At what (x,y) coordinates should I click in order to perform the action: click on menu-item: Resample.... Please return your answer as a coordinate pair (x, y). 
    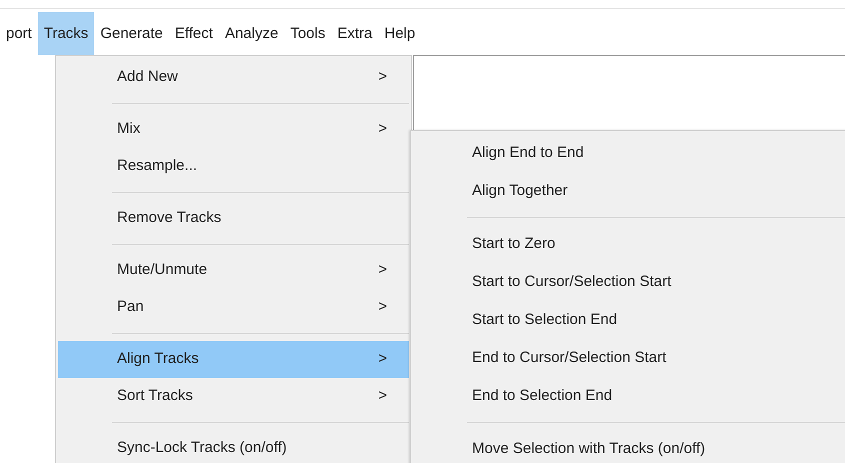
    Looking at the image, I should click on (233, 166).